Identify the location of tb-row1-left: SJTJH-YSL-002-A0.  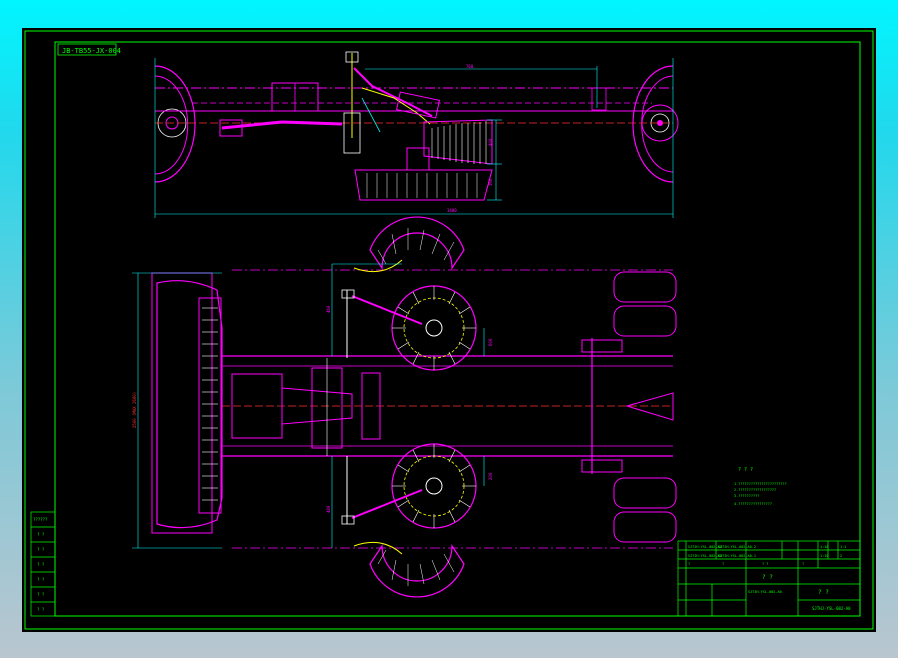
(705, 547).